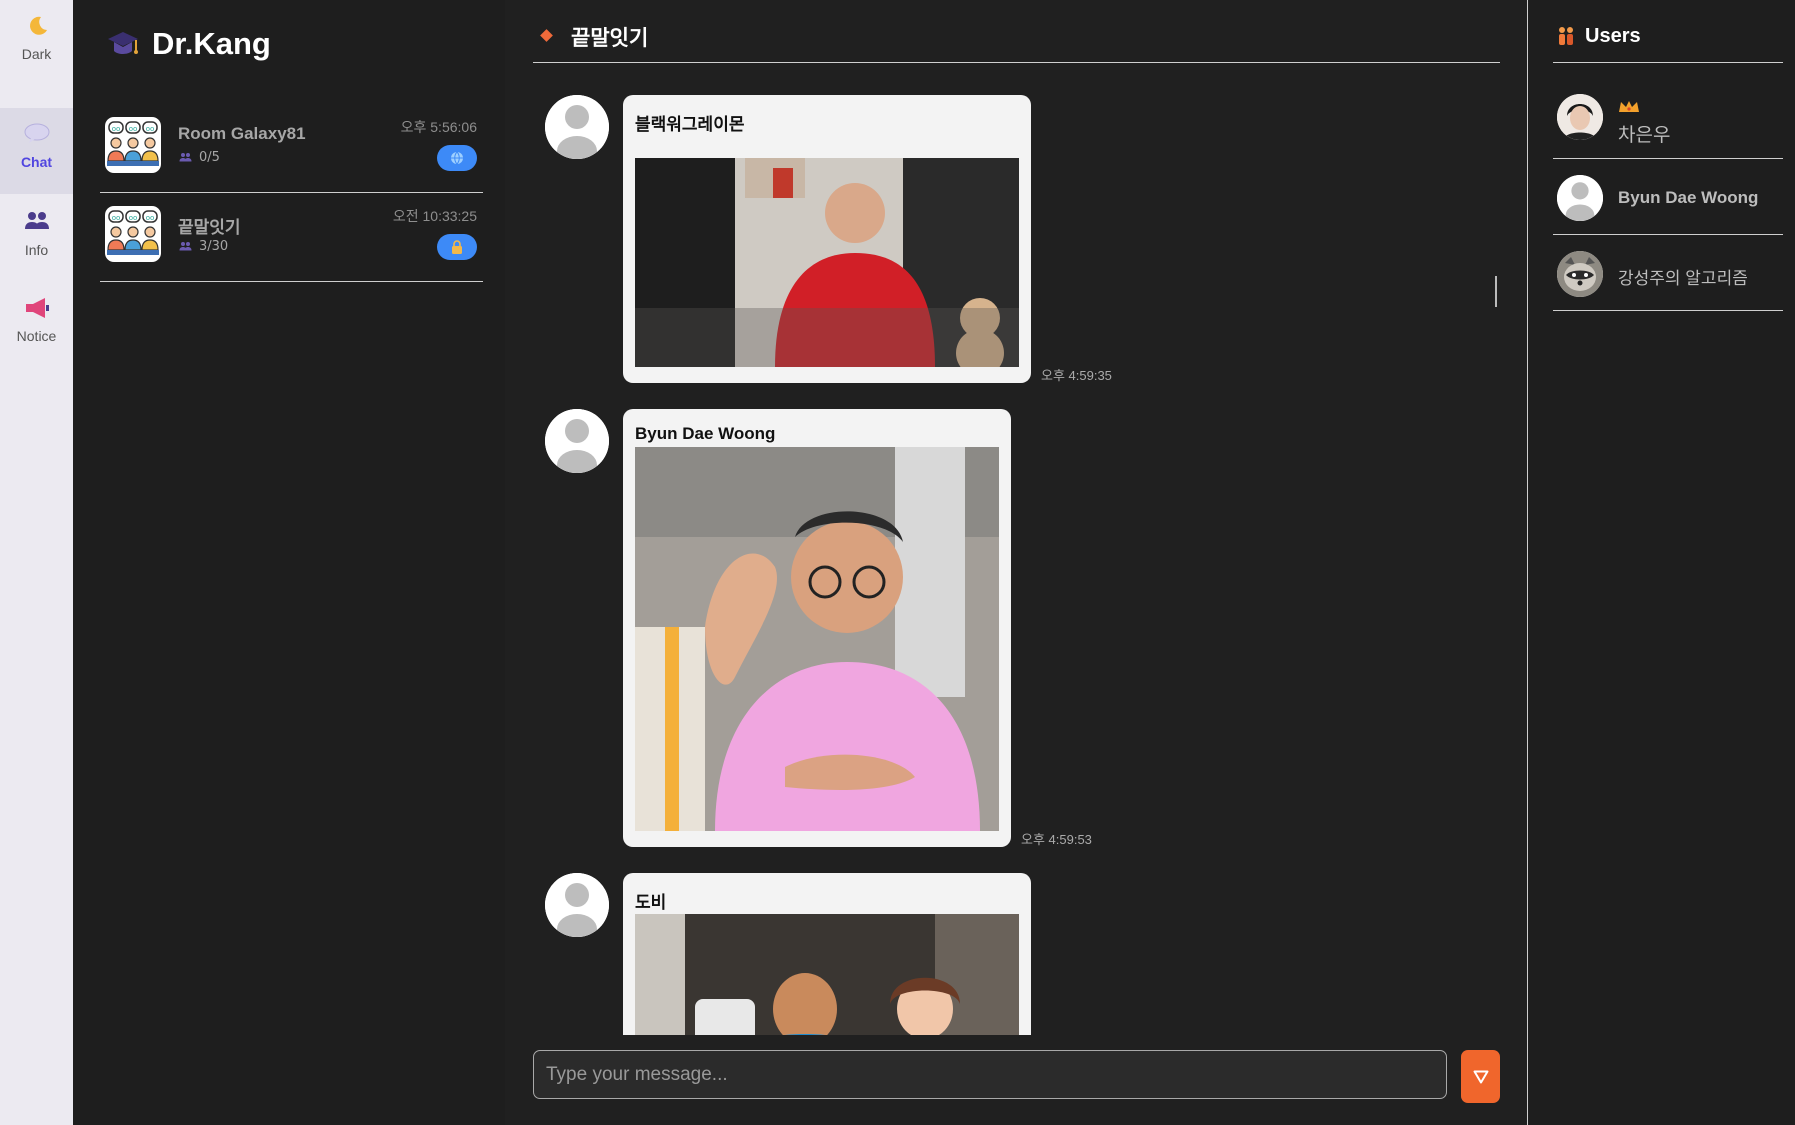  Describe the element at coordinates (214, 246) in the screenshot. I see `room-count-text: 3/30` at that location.